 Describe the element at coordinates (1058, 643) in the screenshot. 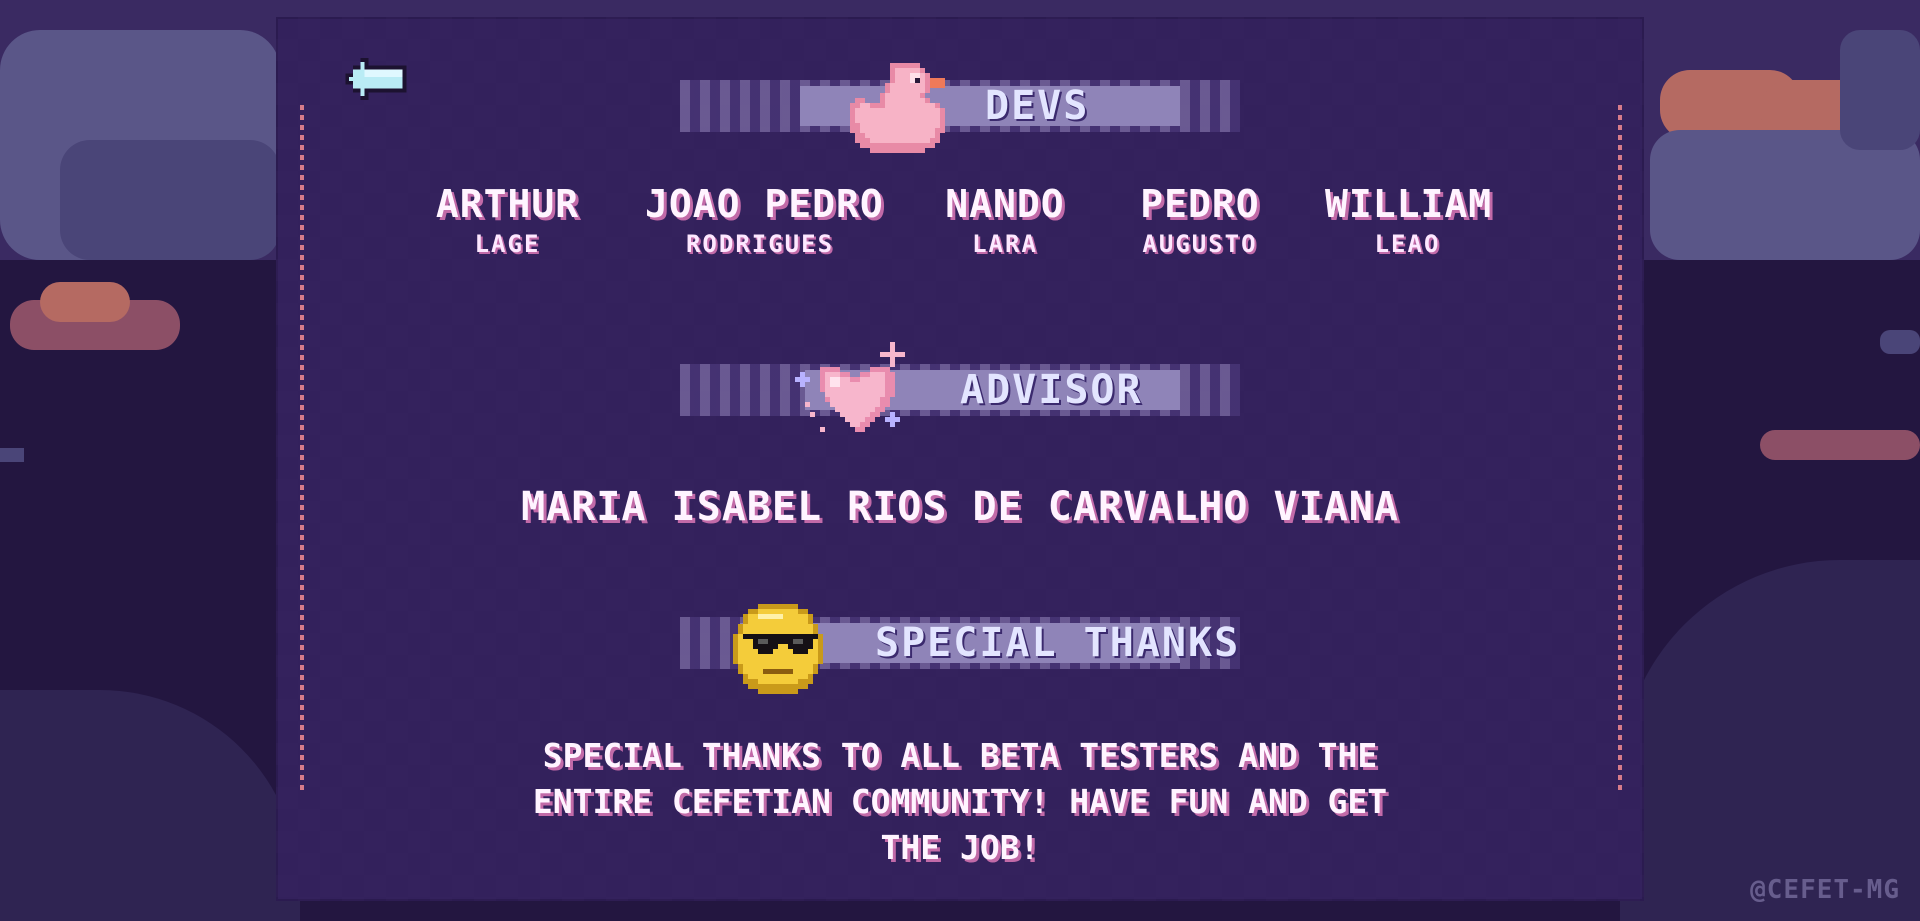

I see `thanks-title: SPECIAL THANKS` at that location.